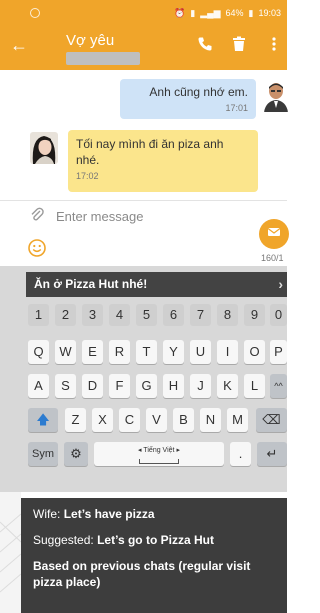 The width and height of the screenshot is (320, 613). I want to click on battery-percent: 64%, so click(234, 13).